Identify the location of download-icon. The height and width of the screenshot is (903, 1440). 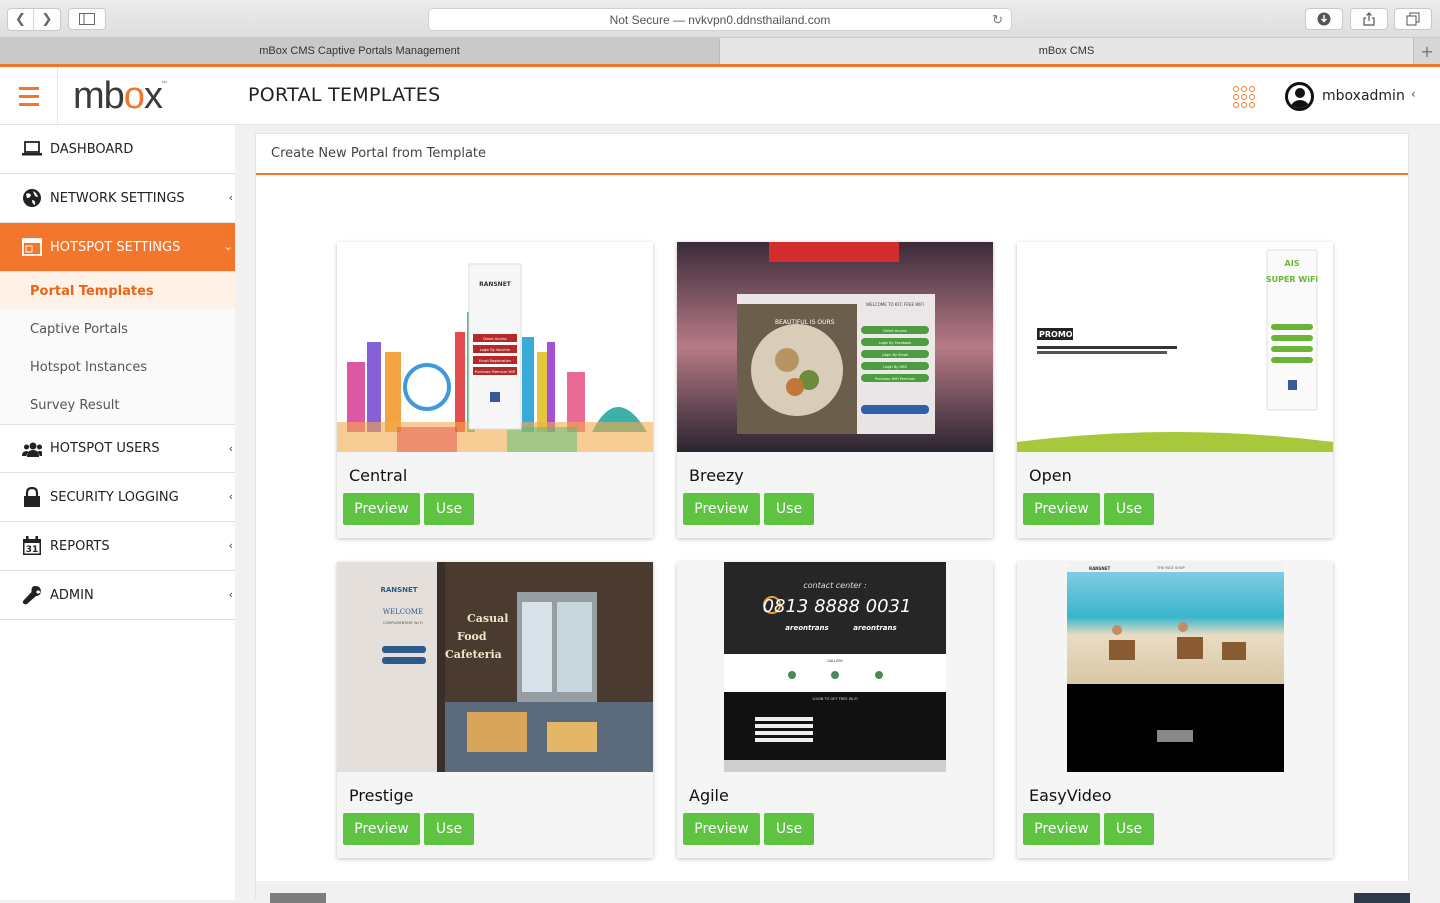
(1324, 19).